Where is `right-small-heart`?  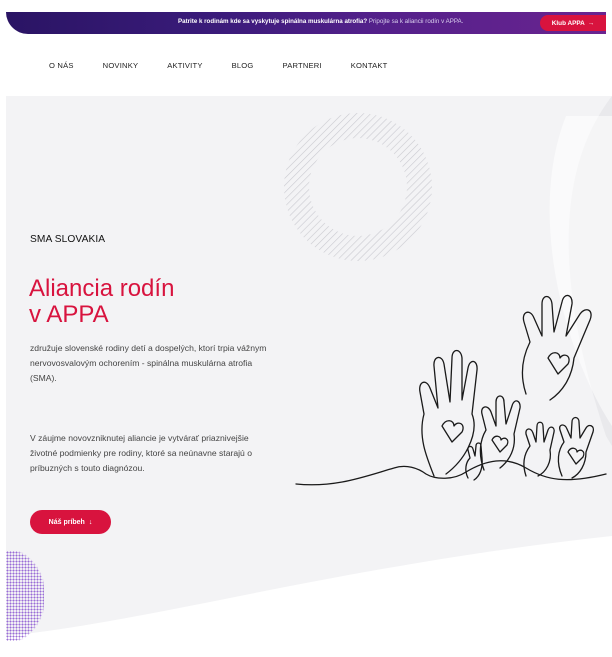
right-small-heart is located at coordinates (576, 456).